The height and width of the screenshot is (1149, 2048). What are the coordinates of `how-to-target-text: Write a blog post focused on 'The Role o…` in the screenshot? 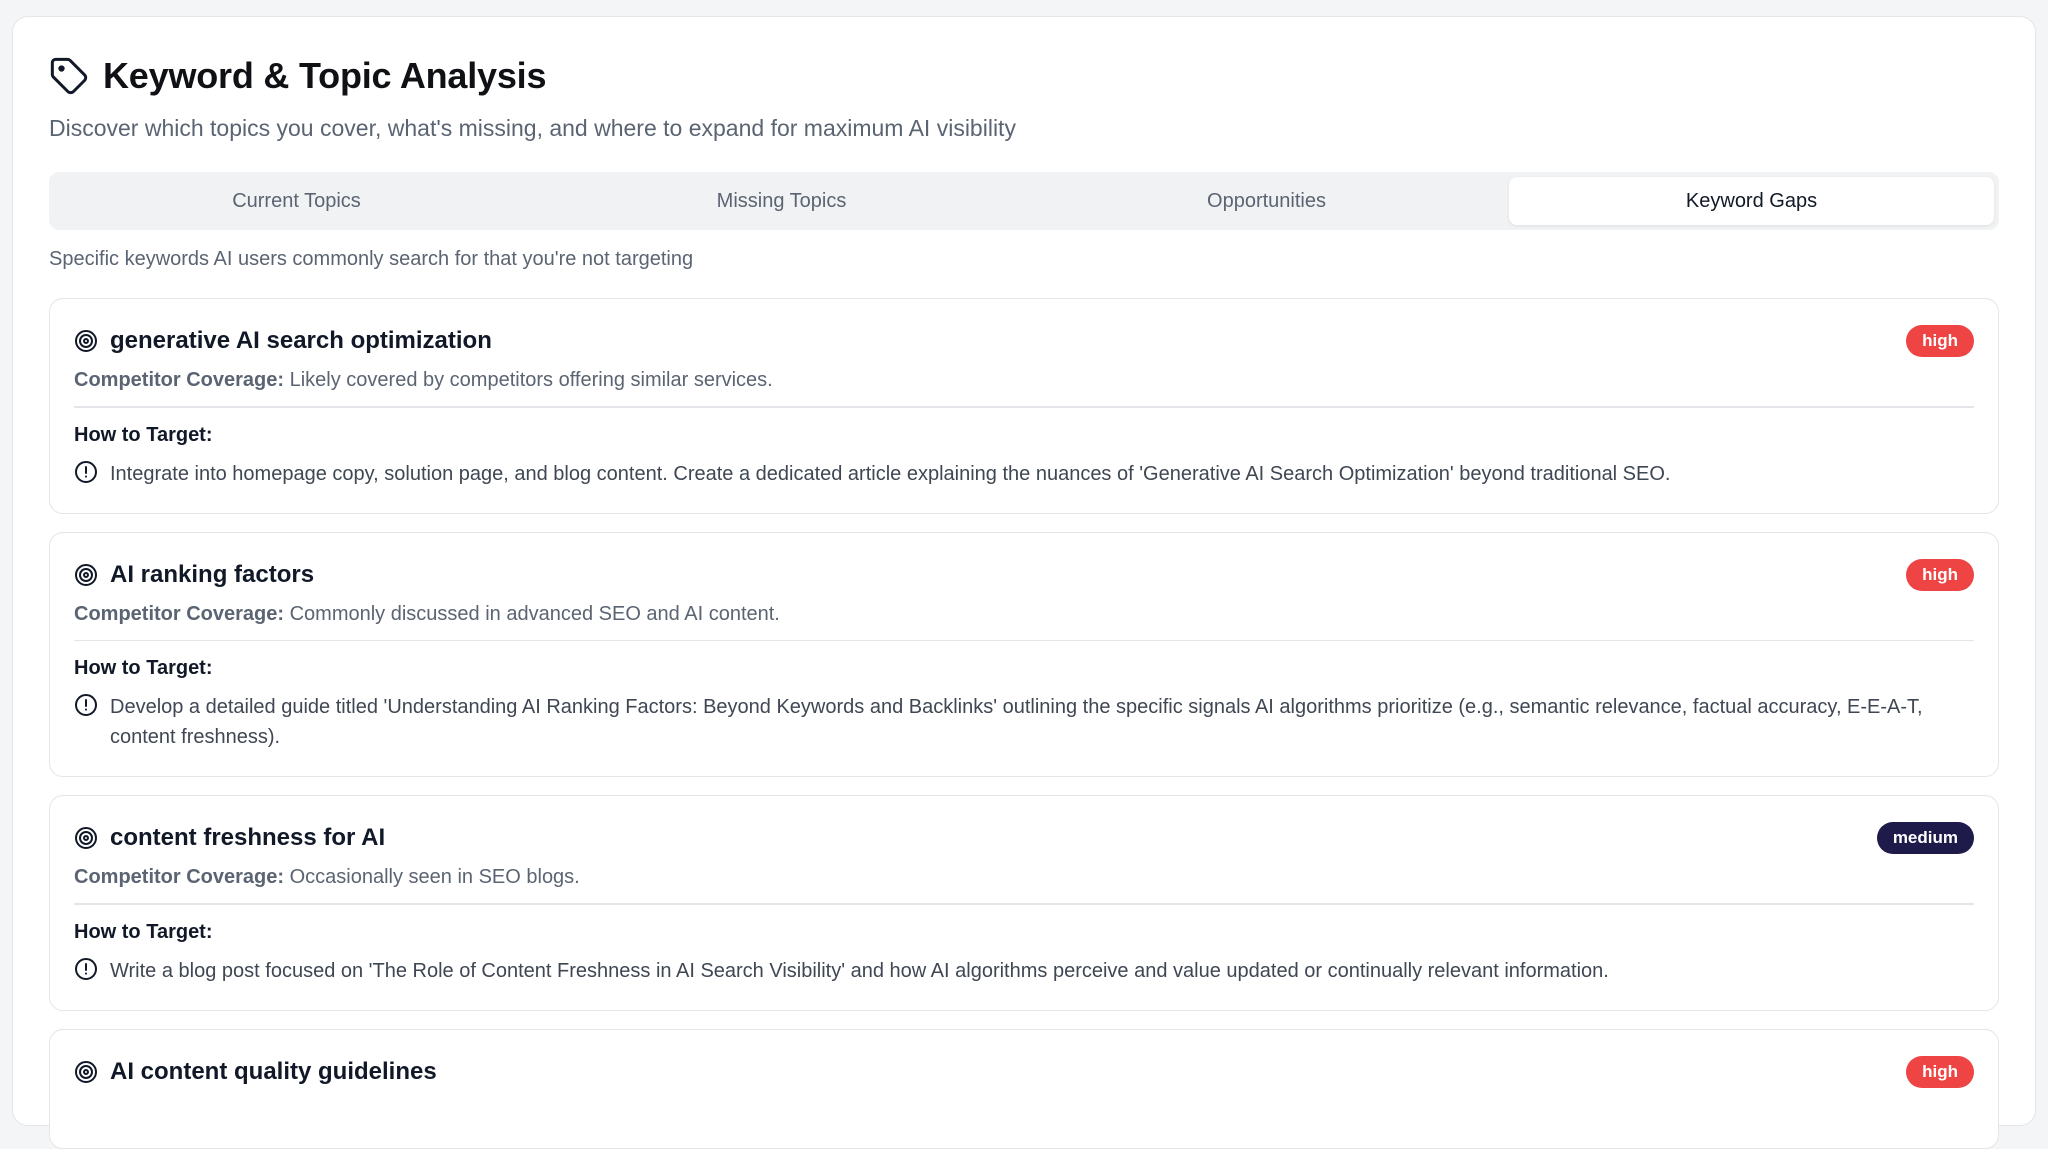 It's located at (859, 970).